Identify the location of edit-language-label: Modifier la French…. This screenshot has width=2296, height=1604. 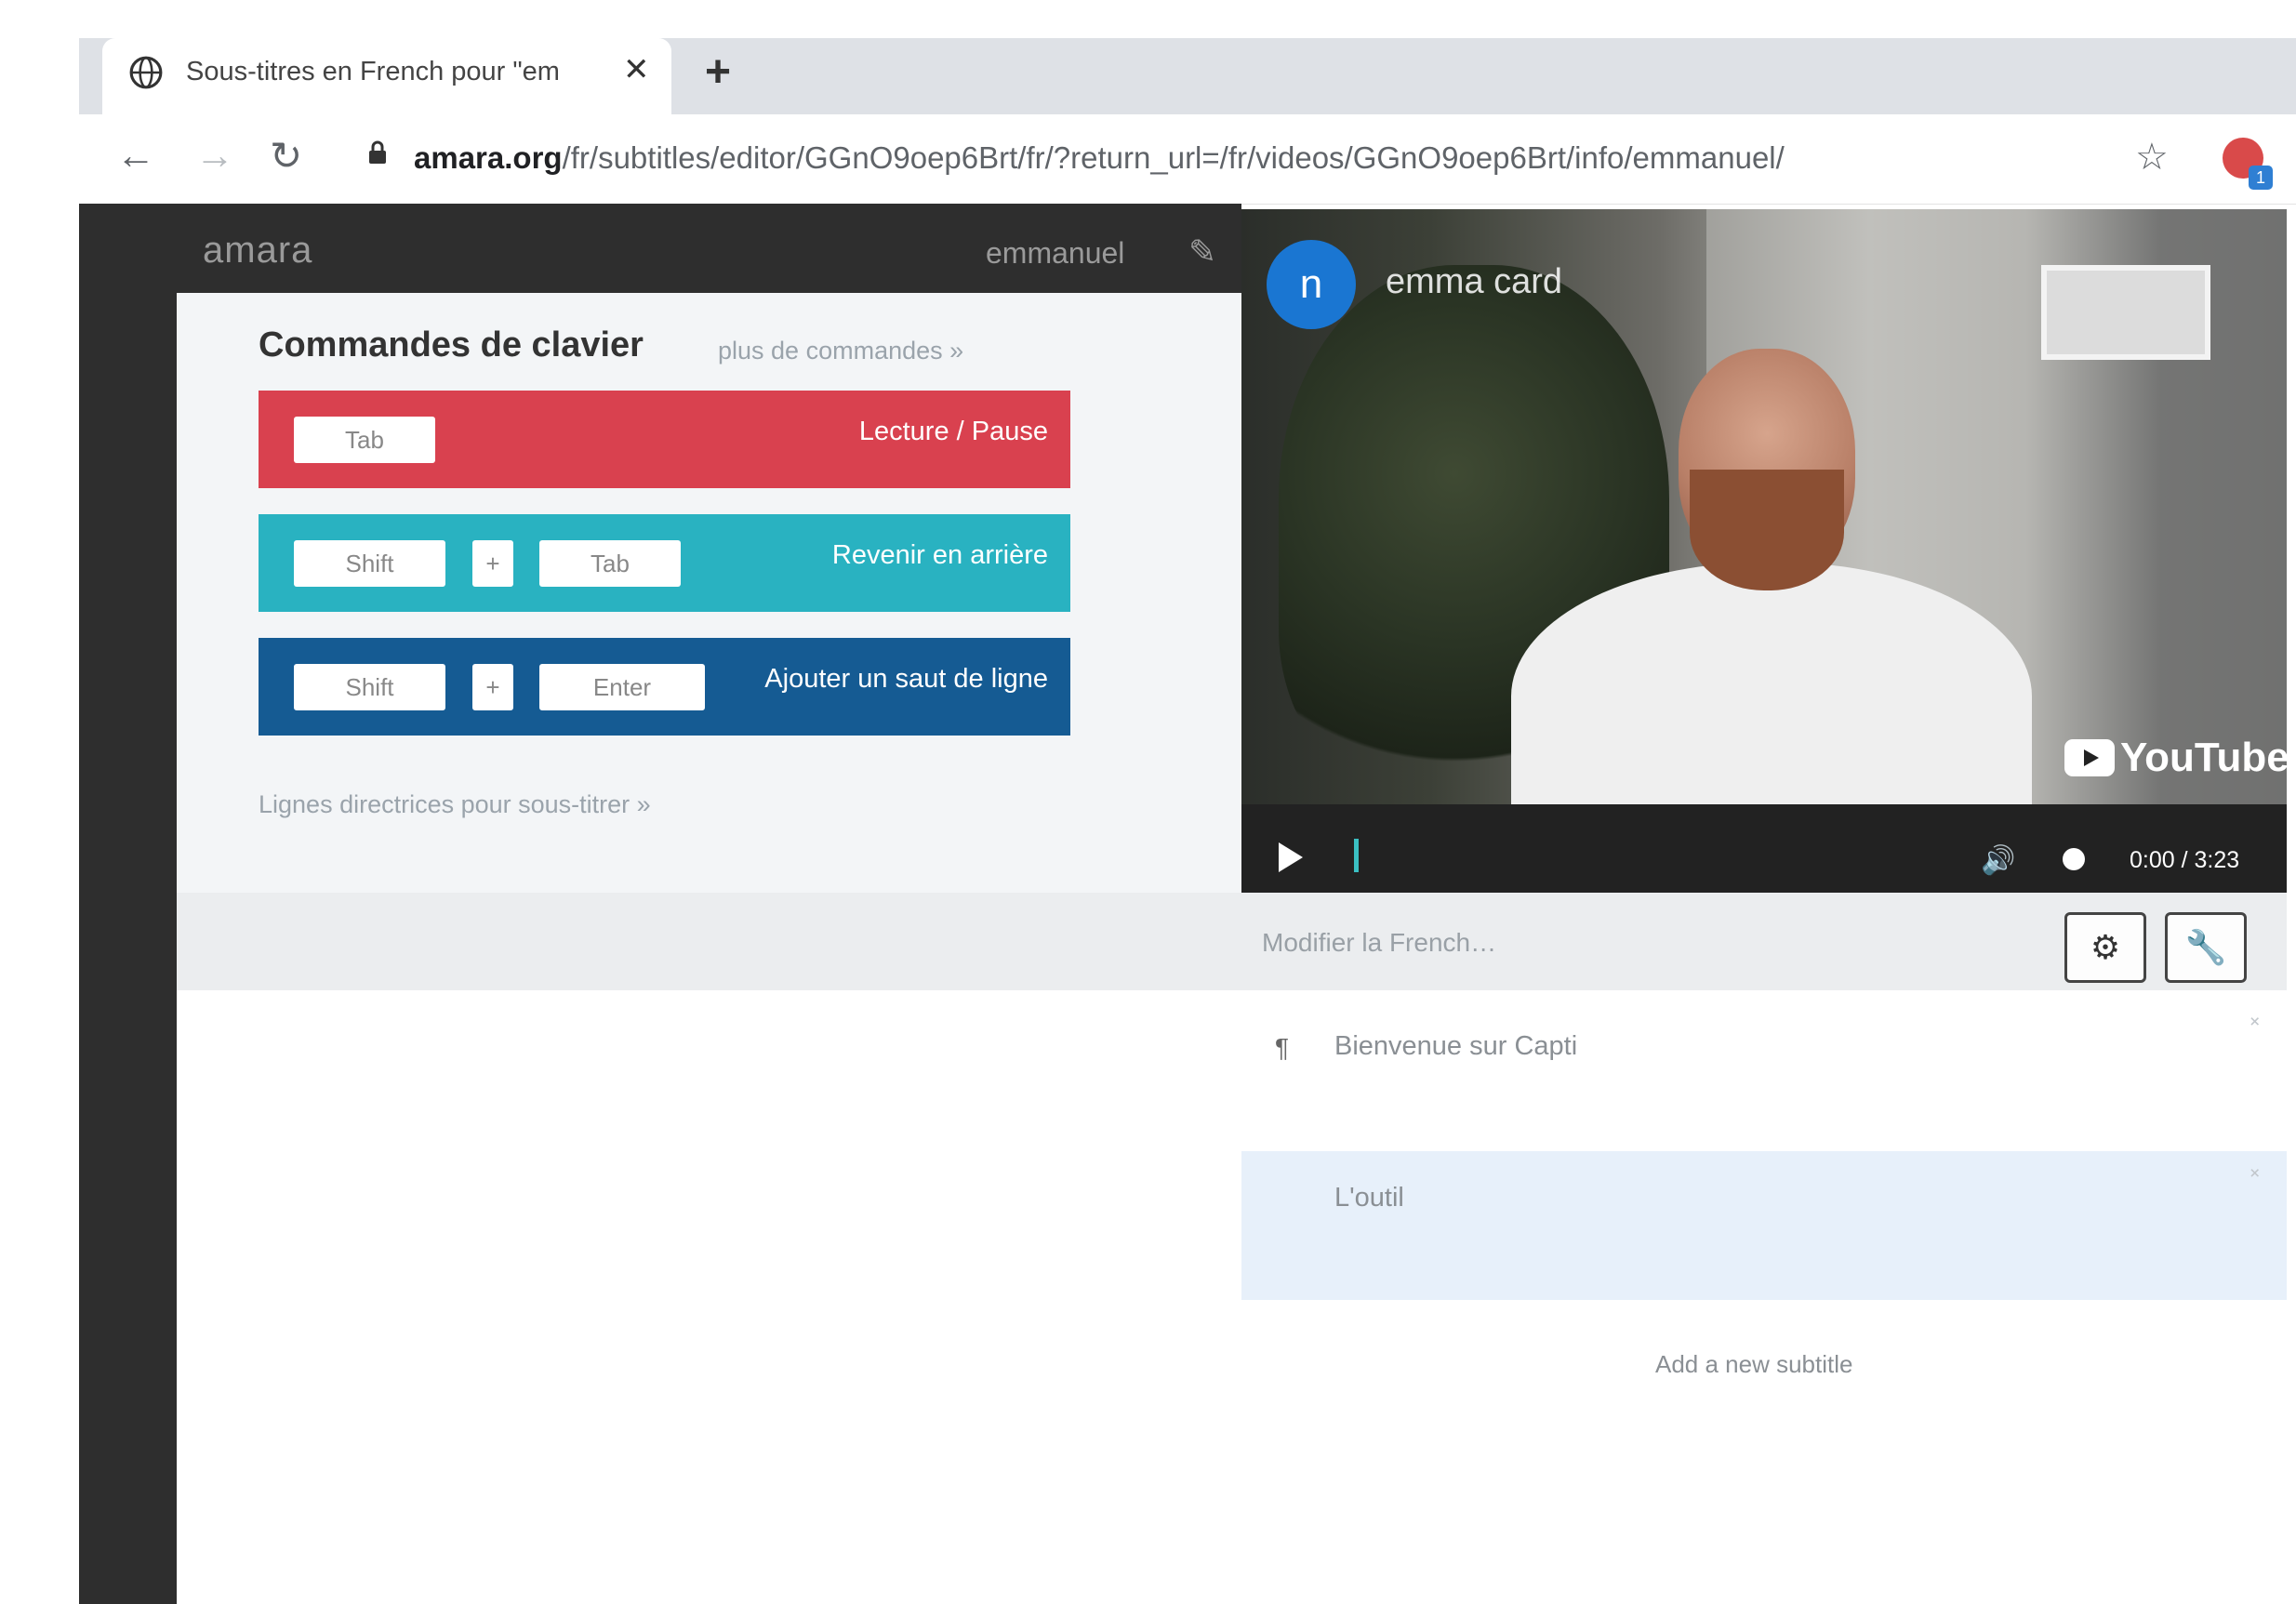
(1379, 942).